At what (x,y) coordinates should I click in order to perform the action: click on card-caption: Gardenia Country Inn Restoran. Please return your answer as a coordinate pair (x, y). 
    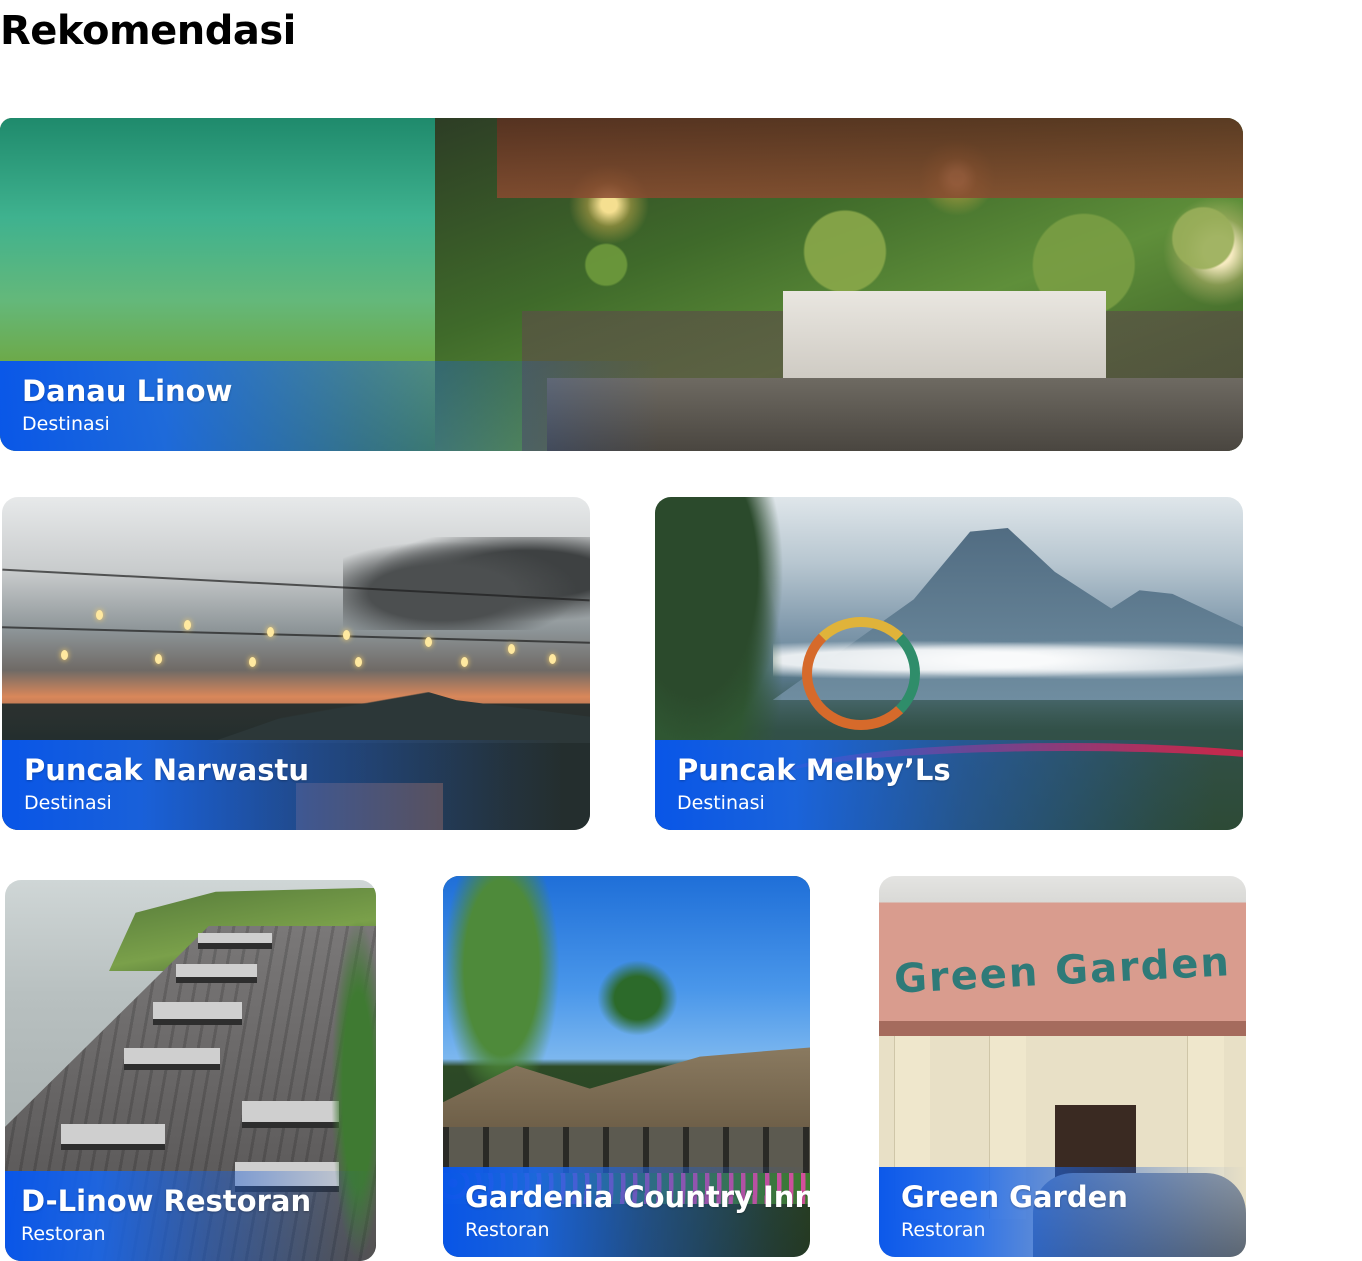
    Looking at the image, I should click on (626, 1212).